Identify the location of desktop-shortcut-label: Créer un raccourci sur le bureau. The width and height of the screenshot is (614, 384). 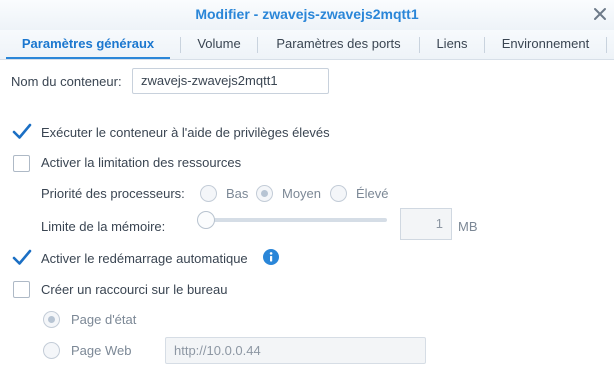
(134, 289).